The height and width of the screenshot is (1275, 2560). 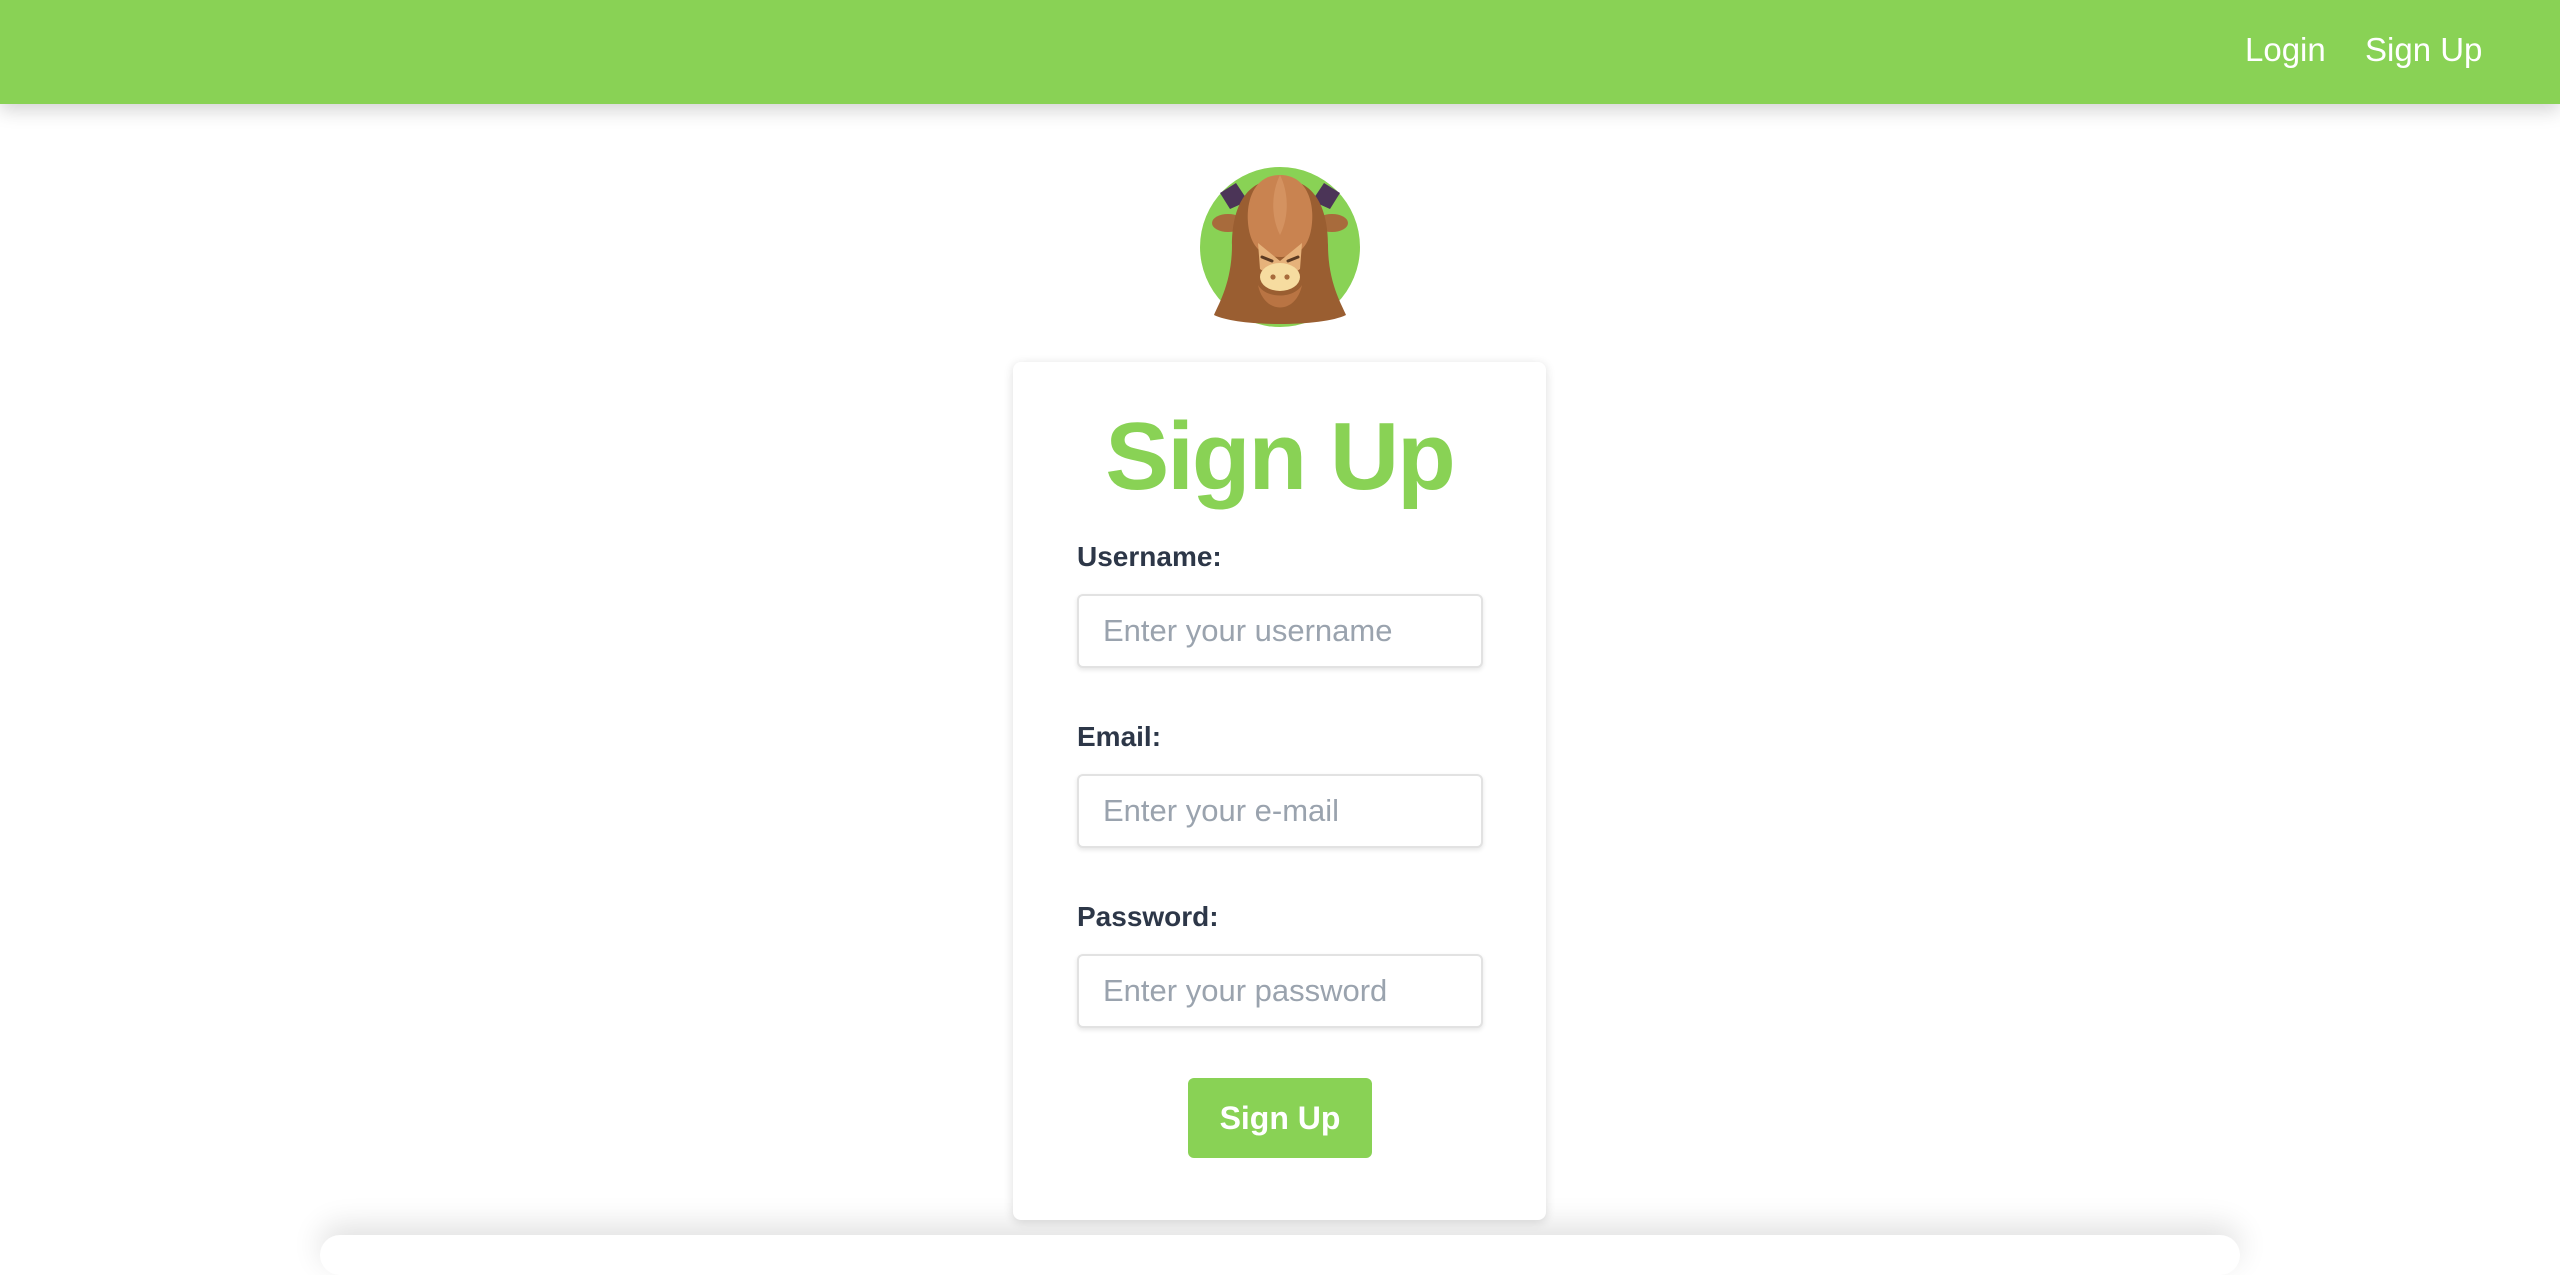 What do you see at coordinates (1119, 736) in the screenshot?
I see `email-label: Email:` at bounding box center [1119, 736].